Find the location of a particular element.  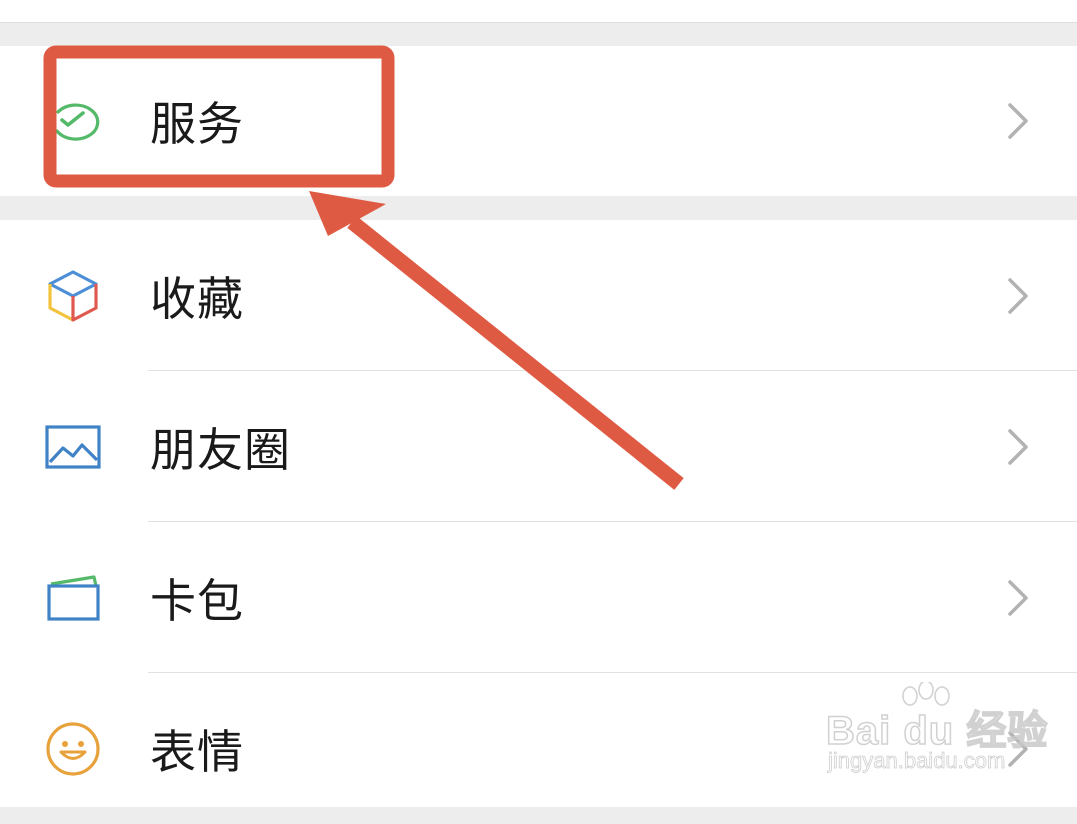

baidu-jingyan-watermark: Bai du 经验 jingyan.baidu.com is located at coordinates (940, 735).